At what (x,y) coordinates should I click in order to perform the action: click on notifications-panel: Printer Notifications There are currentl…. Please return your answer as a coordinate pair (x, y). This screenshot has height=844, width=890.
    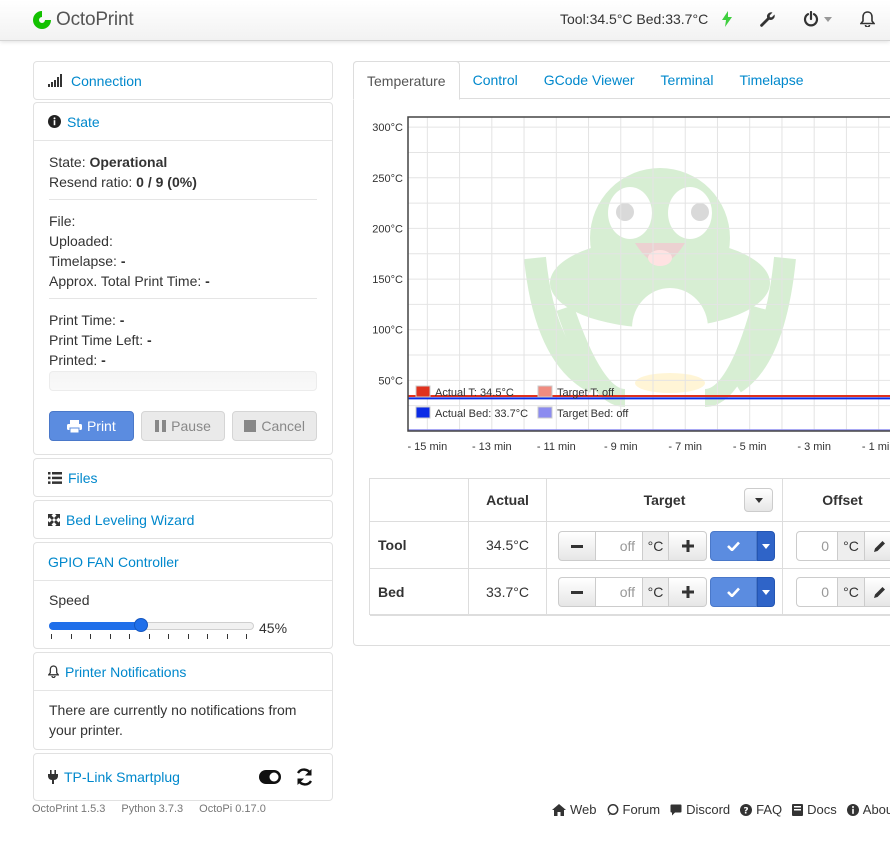
    Looking at the image, I should click on (183, 701).